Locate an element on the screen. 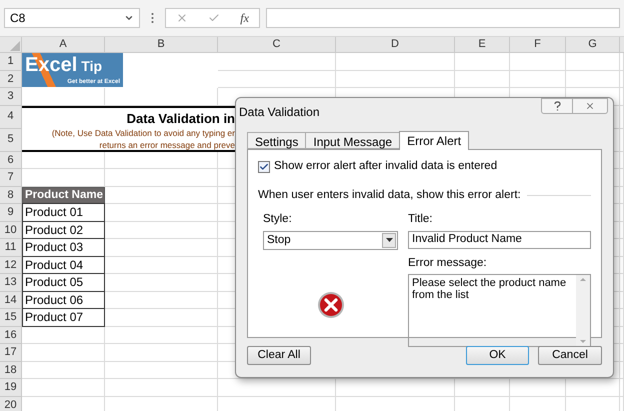 The height and width of the screenshot is (411, 624). column-header: G is located at coordinates (593, 45).